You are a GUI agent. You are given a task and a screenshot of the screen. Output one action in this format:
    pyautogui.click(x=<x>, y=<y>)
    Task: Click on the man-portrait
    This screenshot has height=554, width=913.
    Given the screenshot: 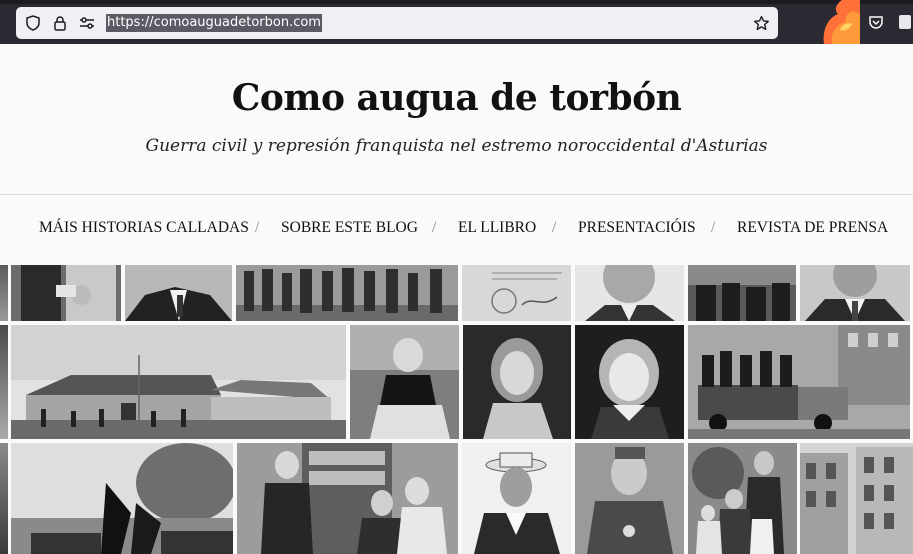 What is the action you would take?
    pyautogui.click(x=178, y=293)
    